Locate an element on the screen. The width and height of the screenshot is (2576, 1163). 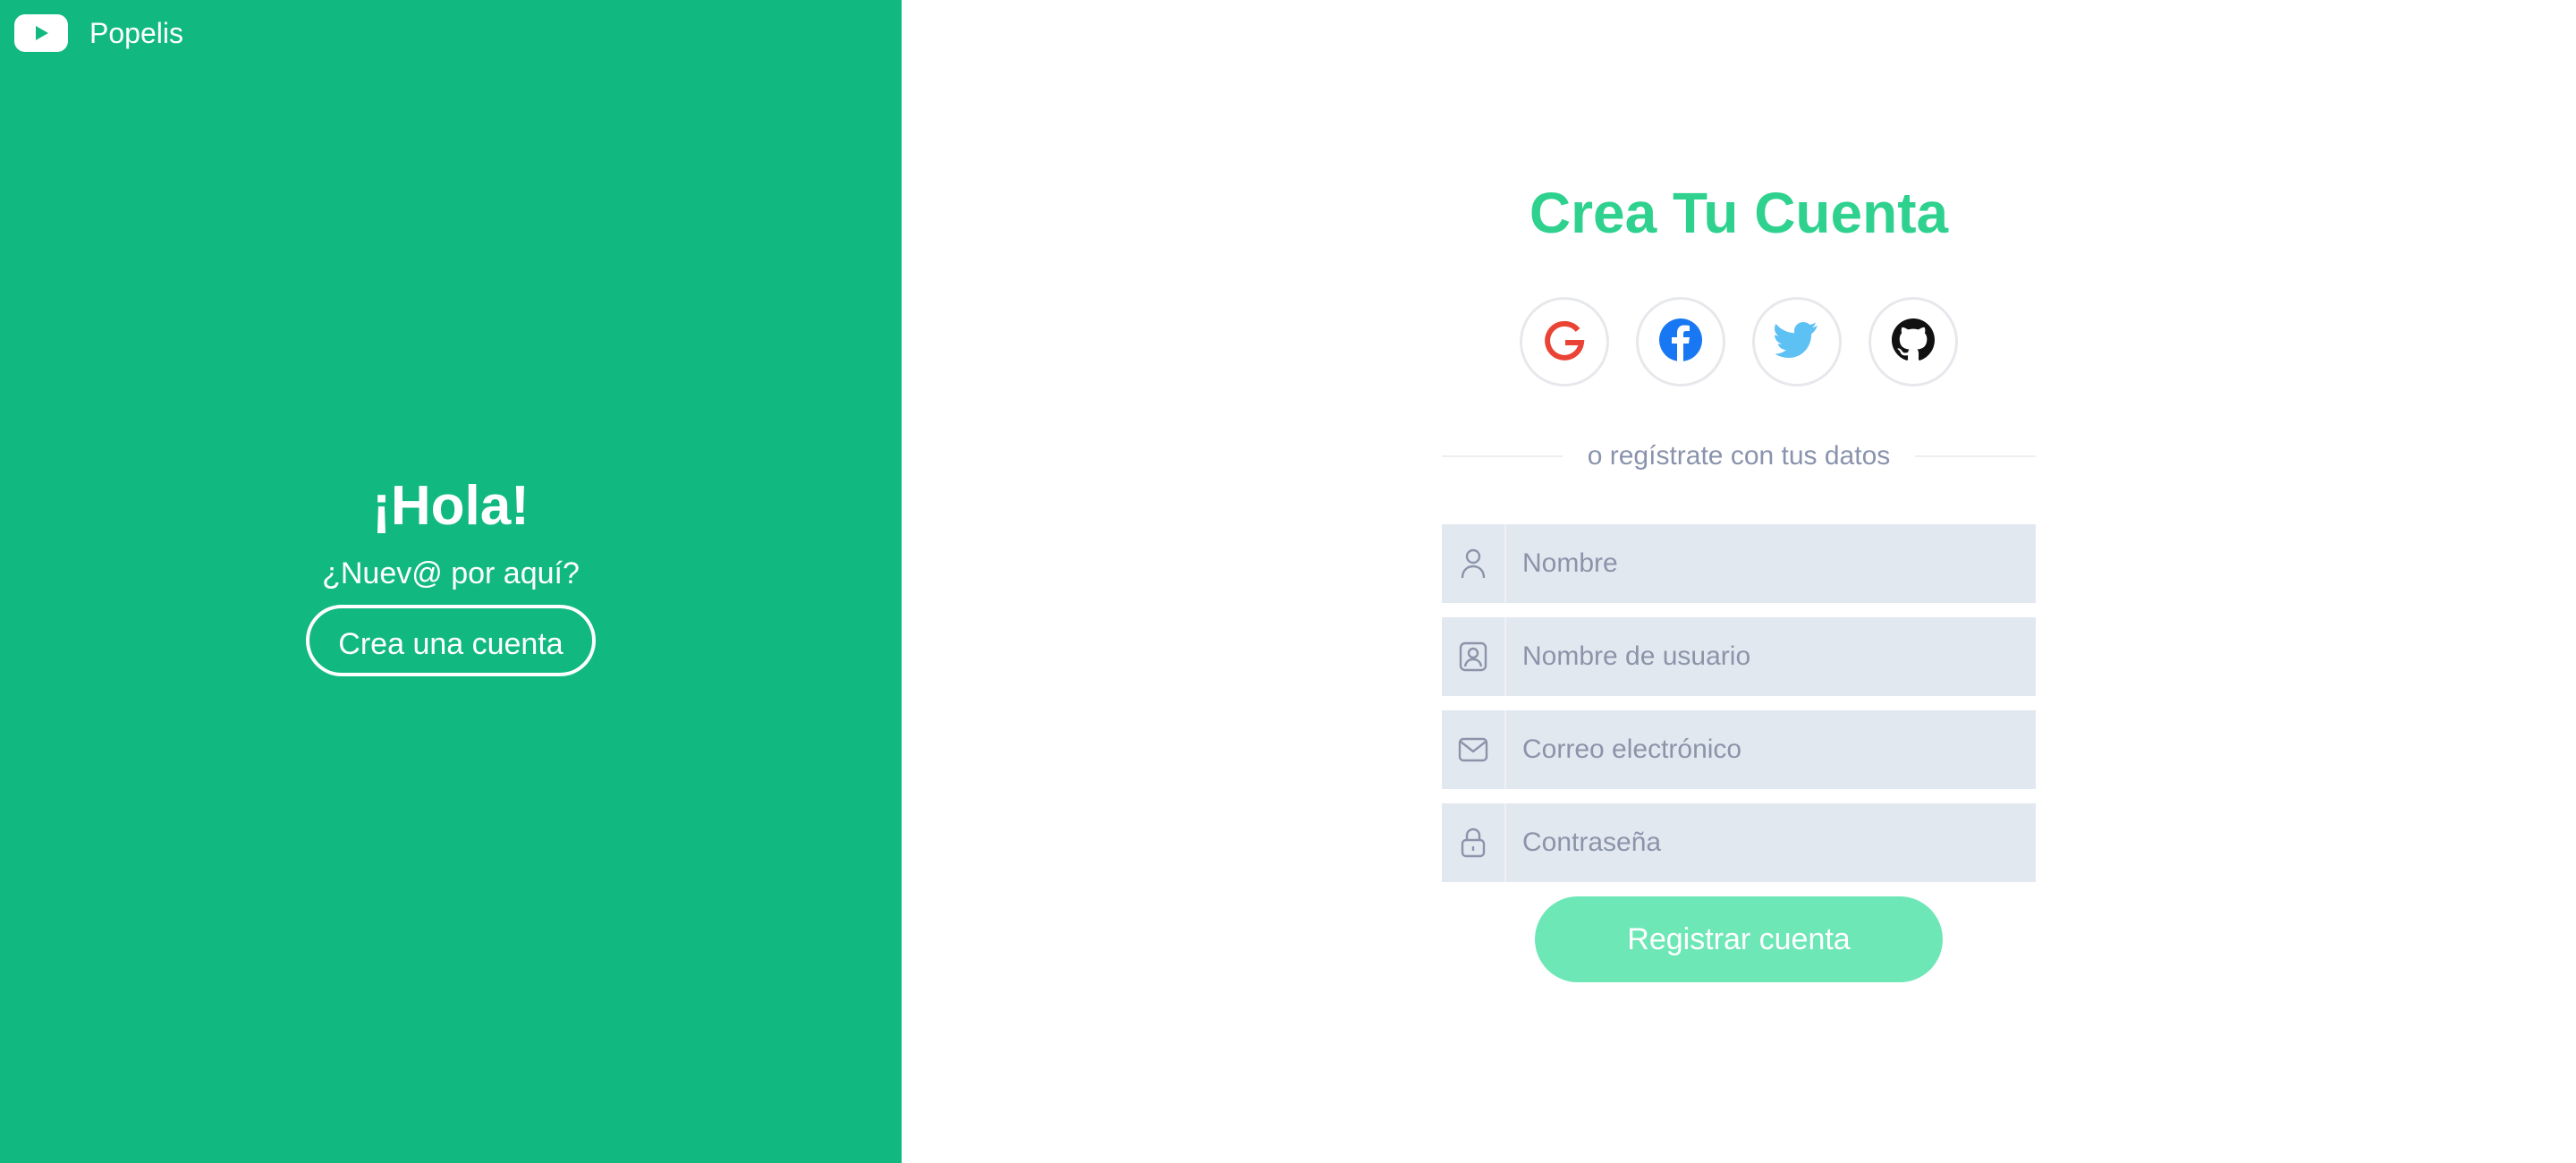
name-field is located at coordinates (1739, 564).